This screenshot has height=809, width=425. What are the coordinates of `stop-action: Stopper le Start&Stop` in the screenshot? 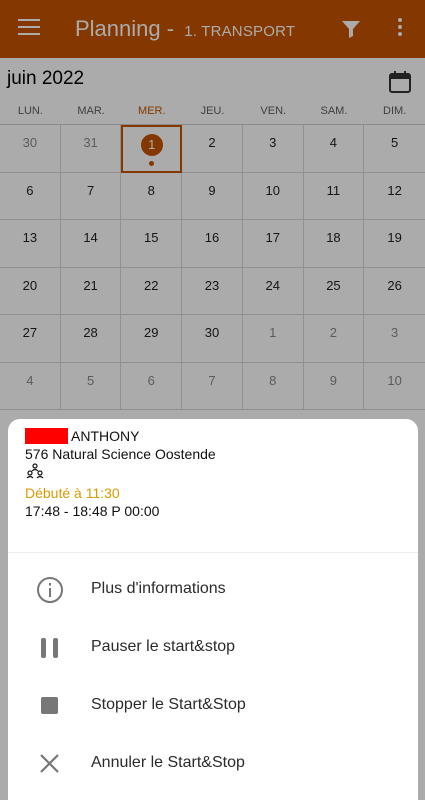 It's located at (213, 705).